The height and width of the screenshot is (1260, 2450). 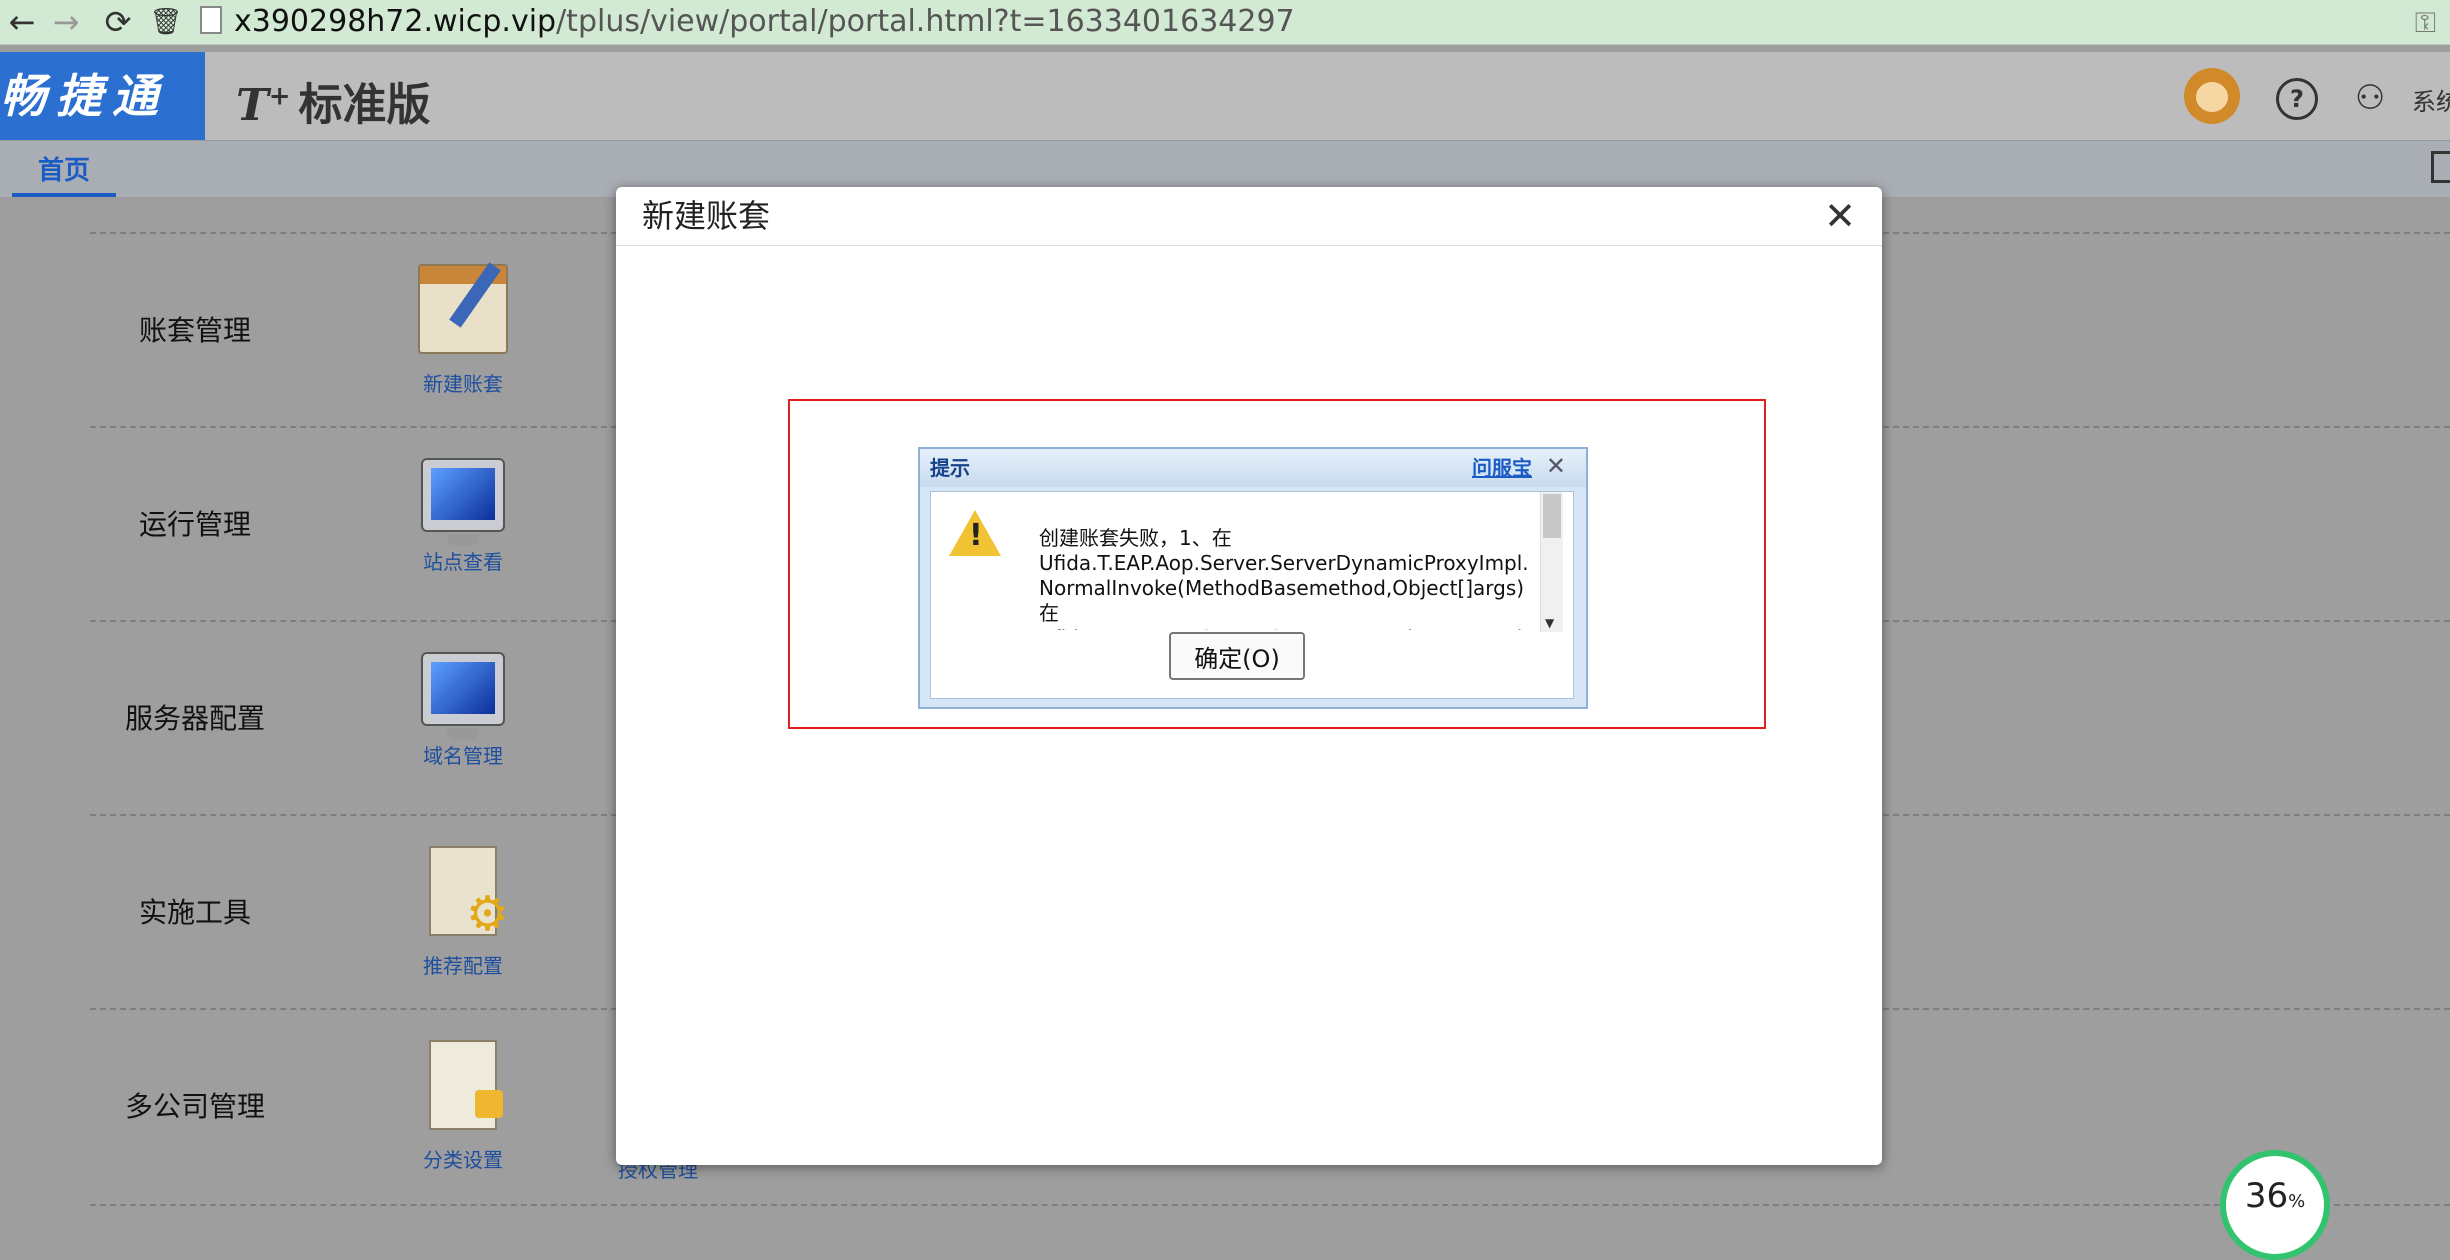 What do you see at coordinates (466, 1085) in the screenshot?
I see `document-box-icon` at bounding box center [466, 1085].